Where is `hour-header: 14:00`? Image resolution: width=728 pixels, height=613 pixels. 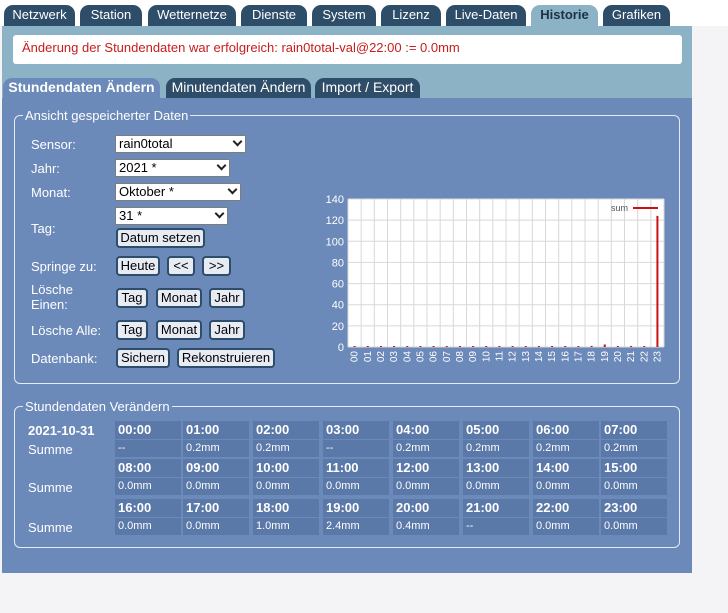
hour-header: 14:00 is located at coordinates (566, 468).